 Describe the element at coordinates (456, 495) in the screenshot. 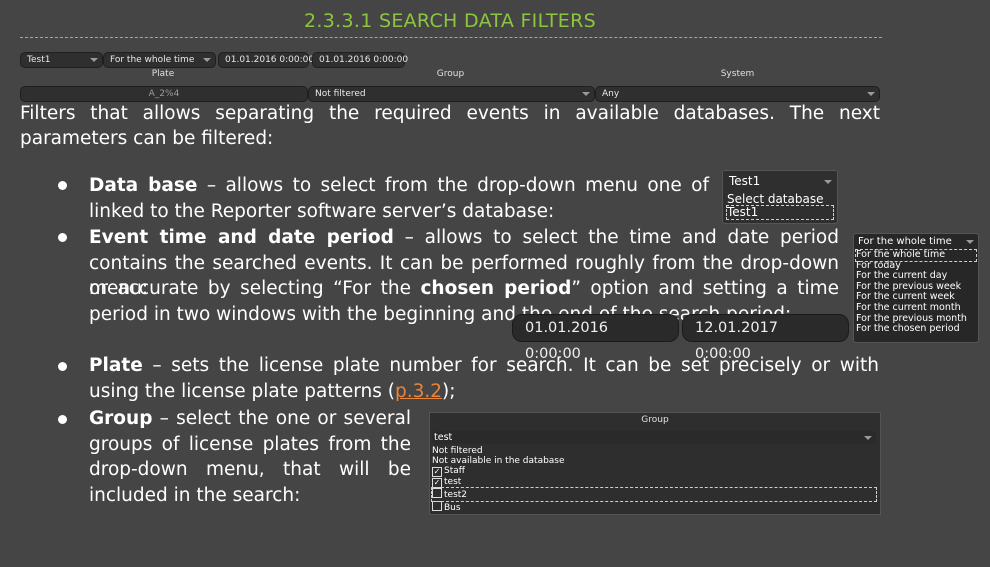

I see `group-option-label: test2` at that location.